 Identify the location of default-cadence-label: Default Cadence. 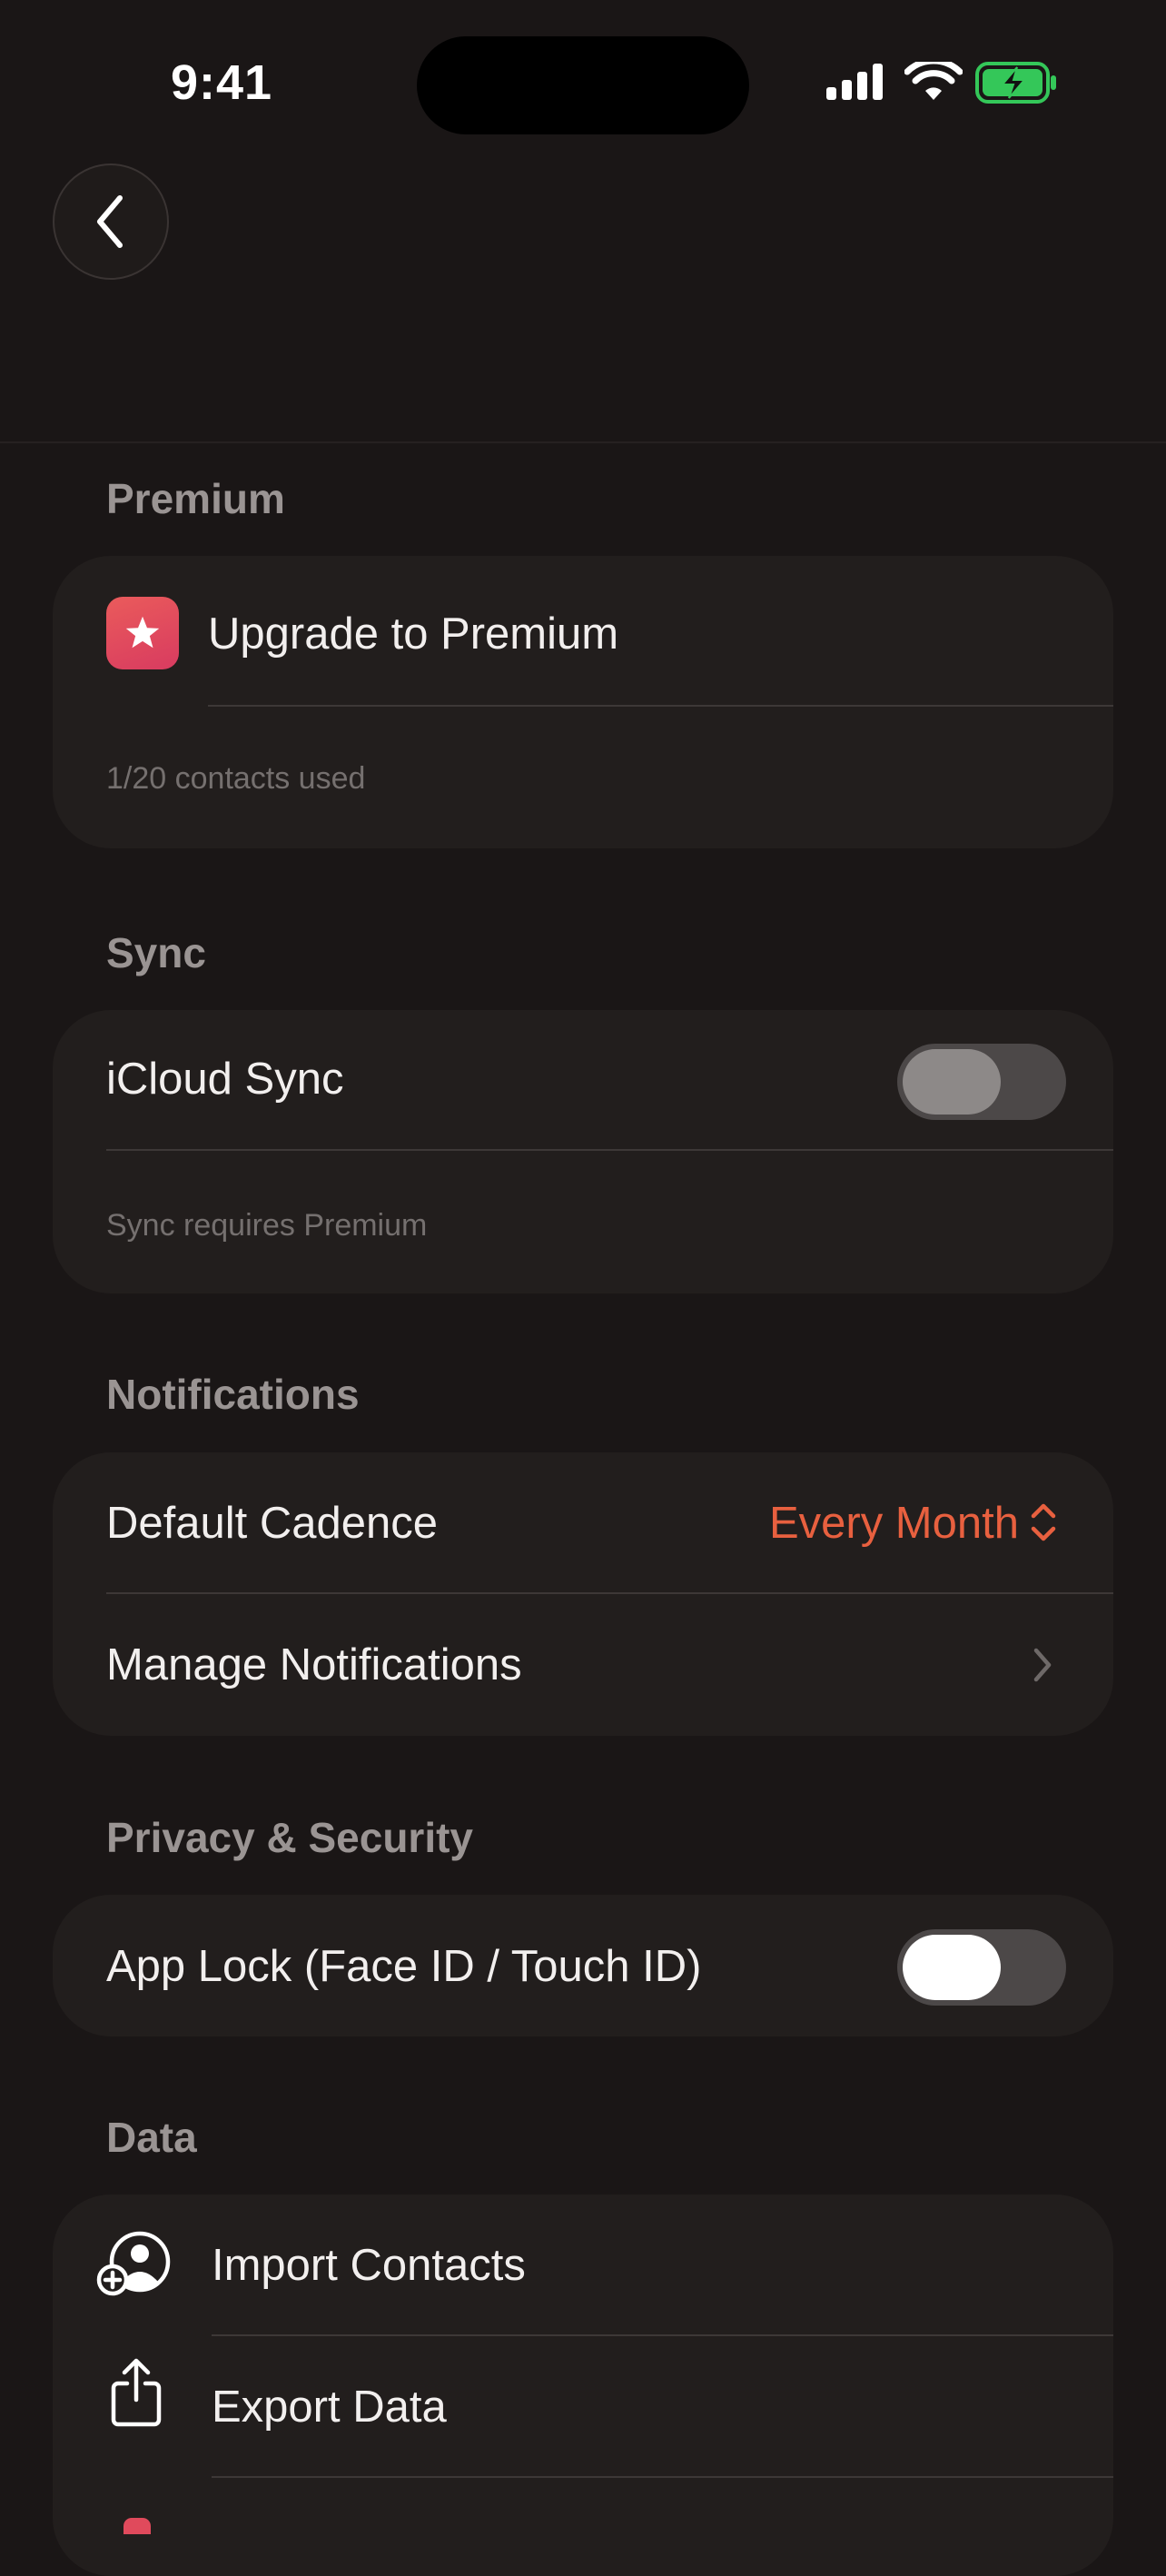
(273, 1523).